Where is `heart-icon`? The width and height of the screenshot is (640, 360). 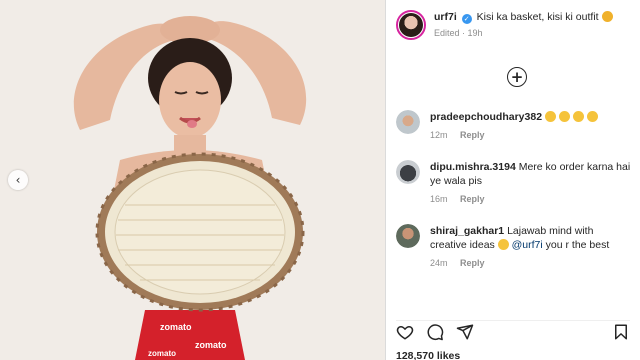 heart-icon is located at coordinates (405, 332).